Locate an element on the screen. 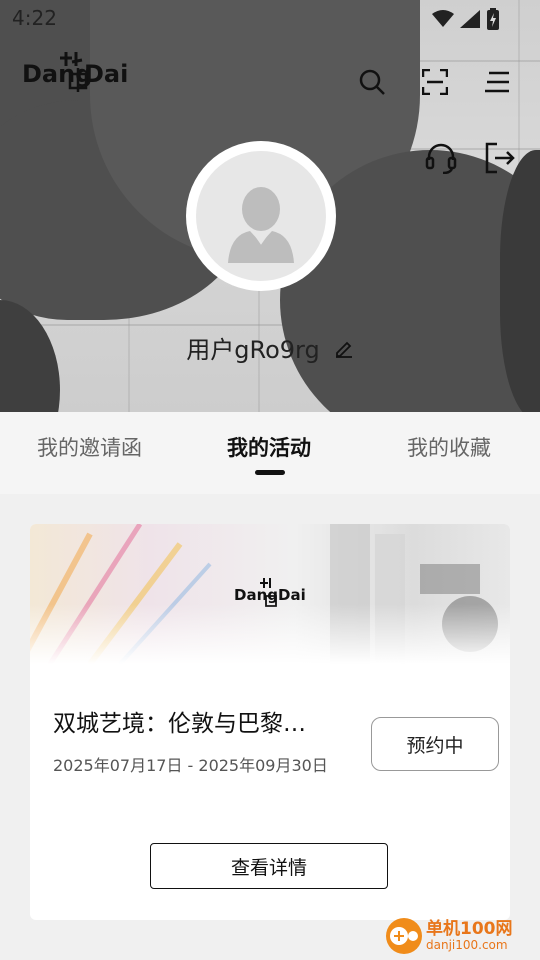 This screenshot has width=540, height=960. dangdai-logo: Dang Dai is located at coordinates (82, 70).